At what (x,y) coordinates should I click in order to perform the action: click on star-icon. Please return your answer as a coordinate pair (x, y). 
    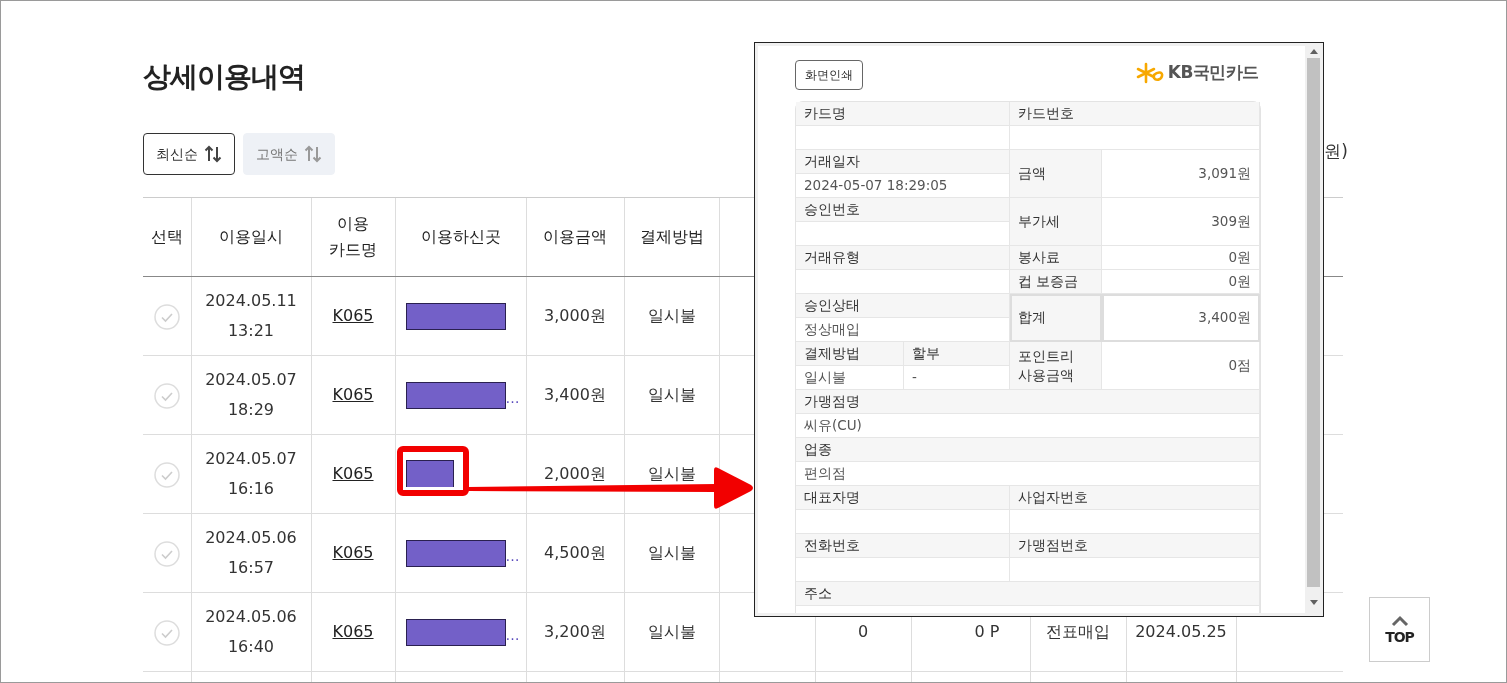
    Looking at the image, I should click on (1149, 72).